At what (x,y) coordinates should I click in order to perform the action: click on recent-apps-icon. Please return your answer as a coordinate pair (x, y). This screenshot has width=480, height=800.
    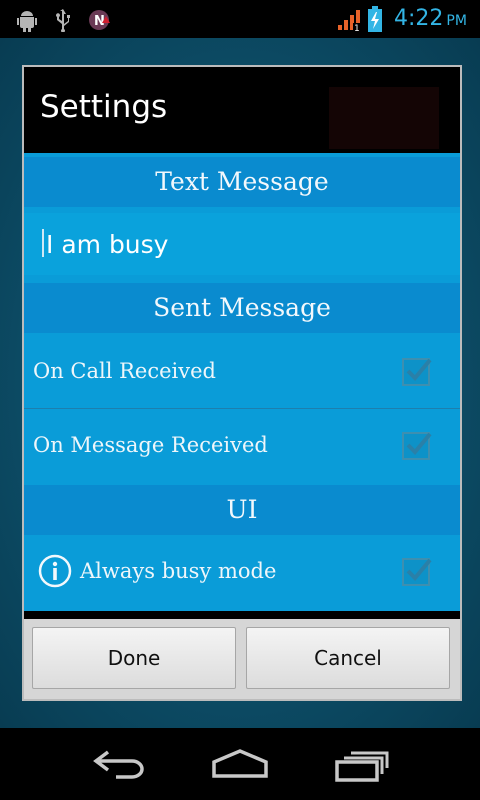
    Looking at the image, I should click on (362, 765).